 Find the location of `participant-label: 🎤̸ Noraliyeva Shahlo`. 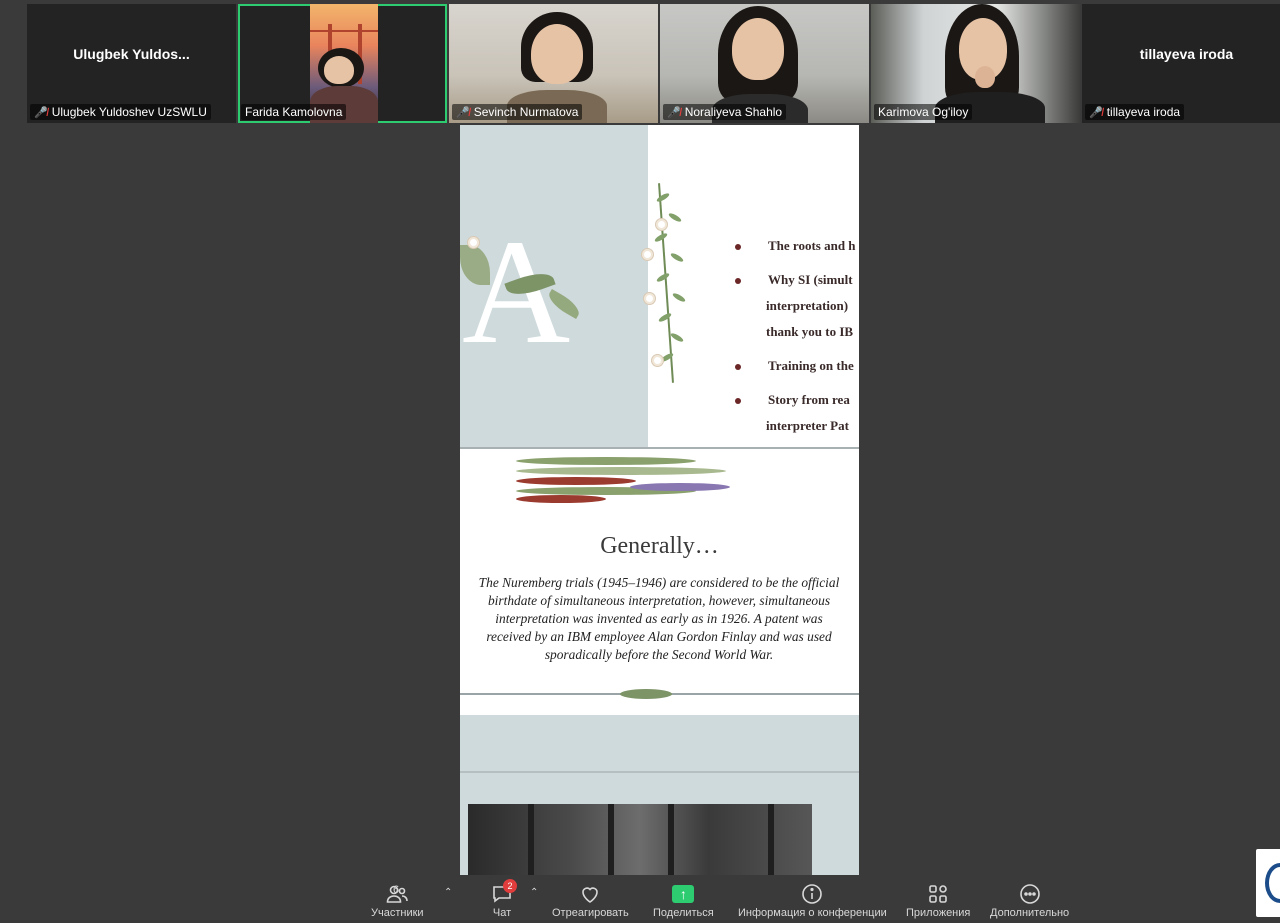

participant-label: 🎤̸ Noraliyeva Shahlo is located at coordinates (725, 112).